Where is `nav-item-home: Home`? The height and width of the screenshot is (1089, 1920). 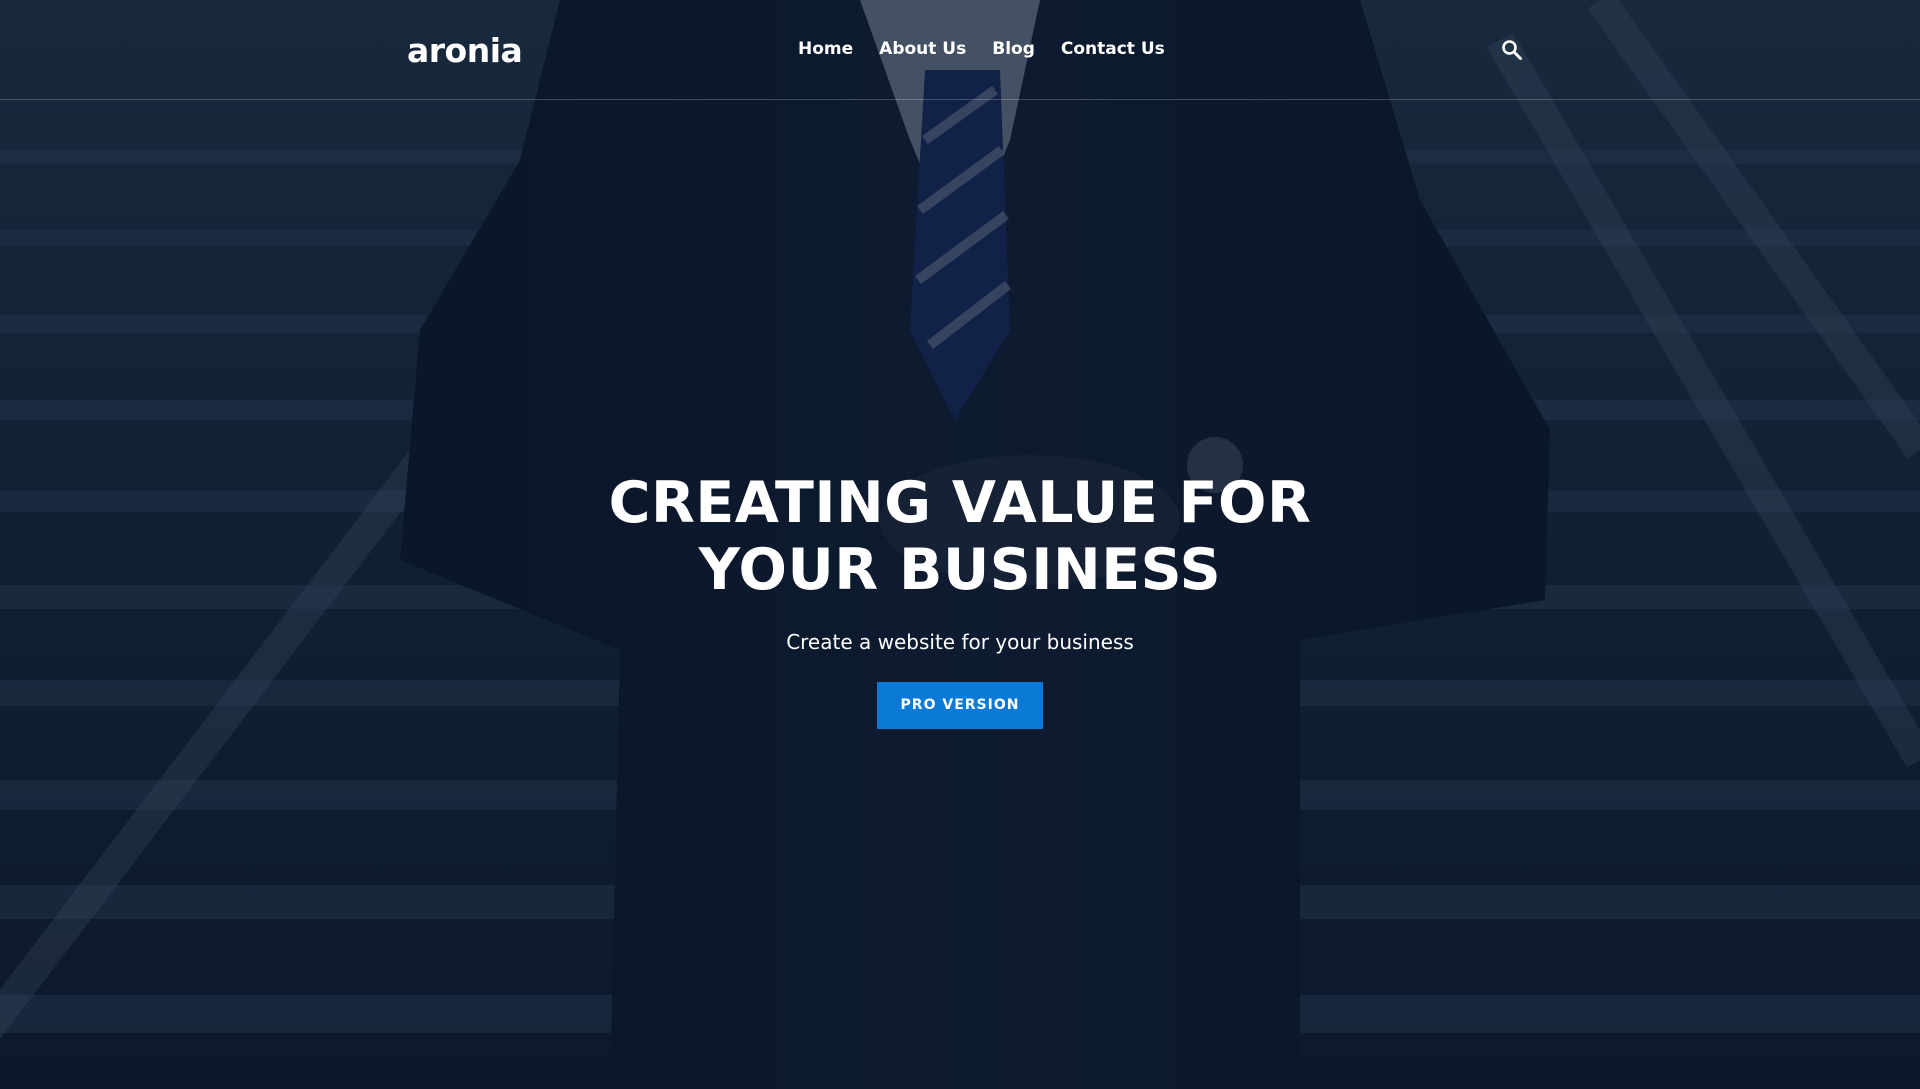
nav-item-home: Home is located at coordinates (825, 49).